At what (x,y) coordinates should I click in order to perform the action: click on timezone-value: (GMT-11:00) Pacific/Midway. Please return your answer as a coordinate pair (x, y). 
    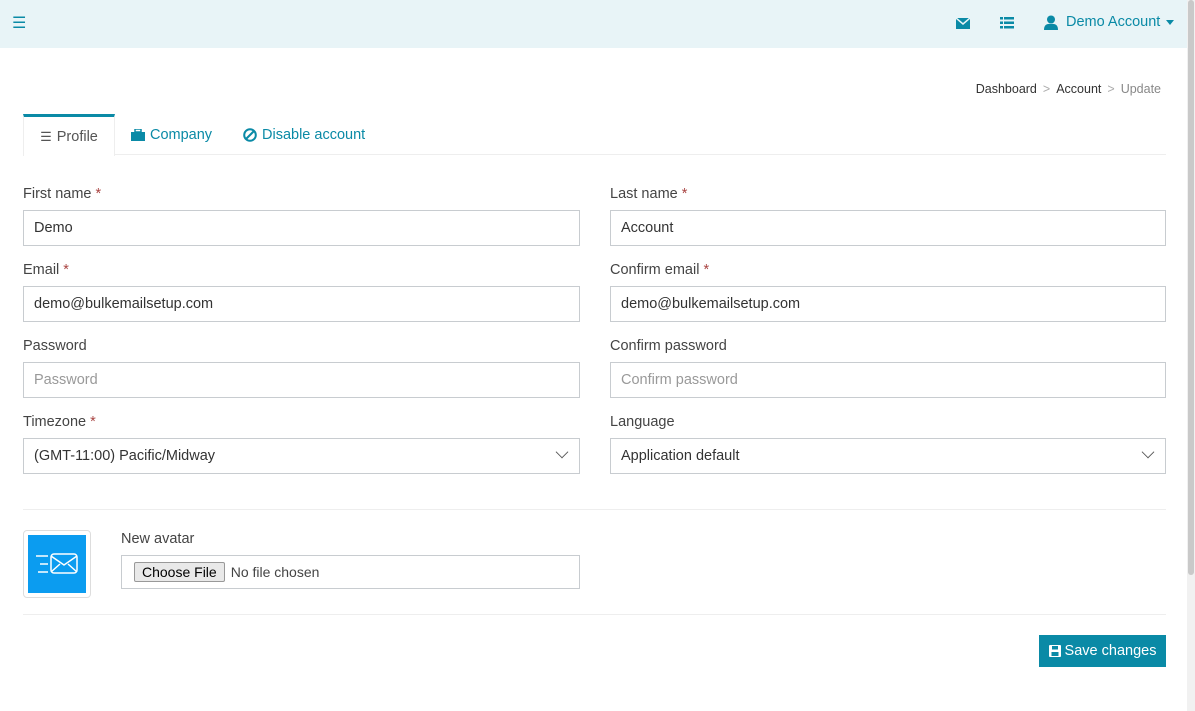
    Looking at the image, I should click on (125, 456).